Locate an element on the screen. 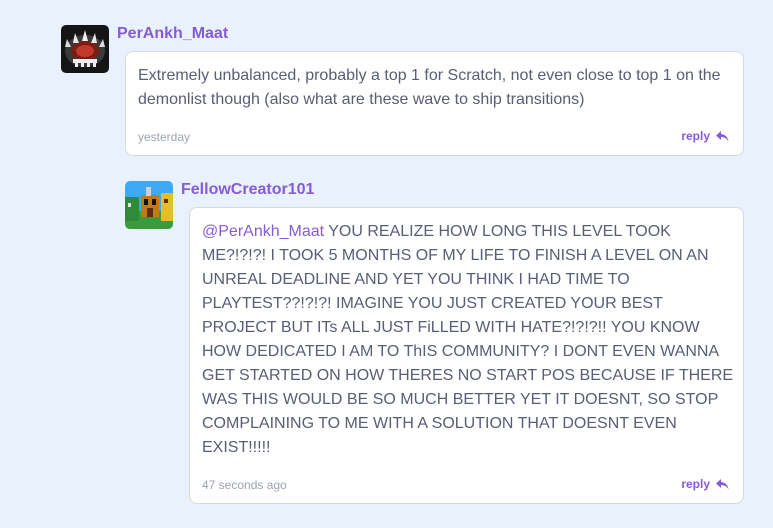 This screenshot has height=528, width=773. mention-link: @PerAnkh_Maat is located at coordinates (263, 231).